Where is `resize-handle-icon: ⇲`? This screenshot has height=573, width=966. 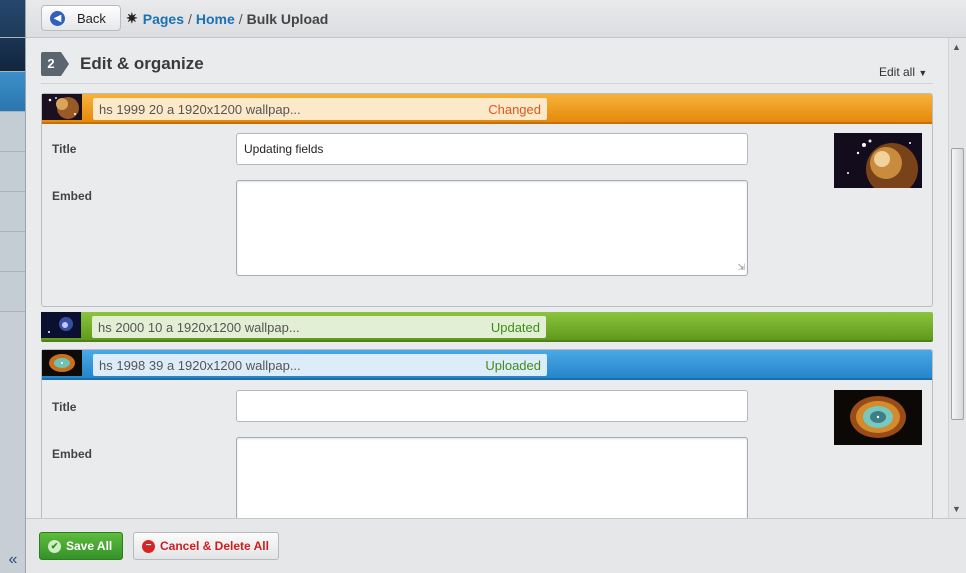
resize-handle-icon: ⇲ is located at coordinates (741, 267).